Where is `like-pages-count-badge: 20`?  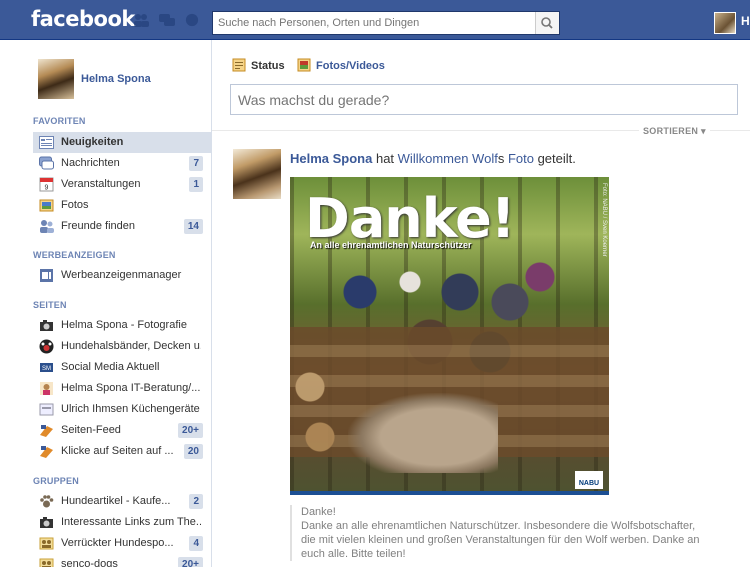 like-pages-count-badge: 20 is located at coordinates (193, 451).